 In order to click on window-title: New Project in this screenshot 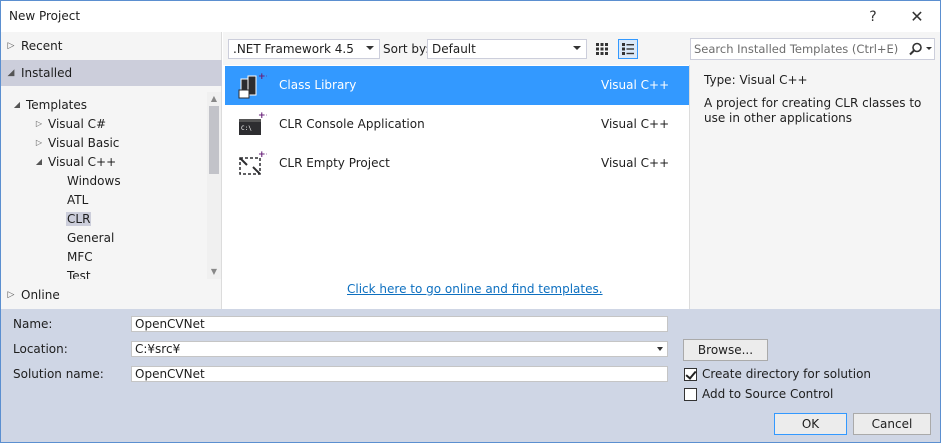, I will do `click(45, 16)`.